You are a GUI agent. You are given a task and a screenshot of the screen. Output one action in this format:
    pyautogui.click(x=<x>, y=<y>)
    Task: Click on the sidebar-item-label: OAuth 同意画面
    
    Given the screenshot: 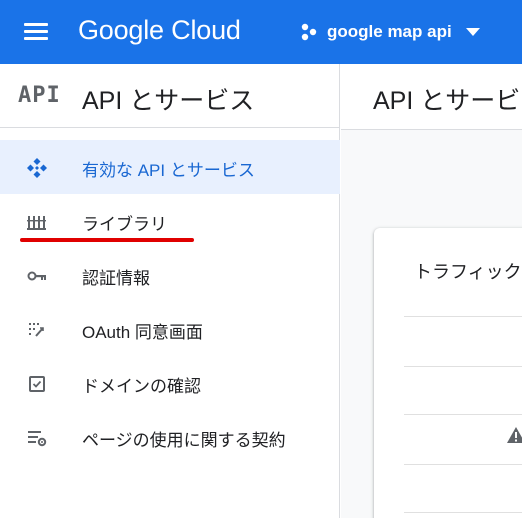 What is the action you would take?
    pyautogui.click(x=142, y=332)
    